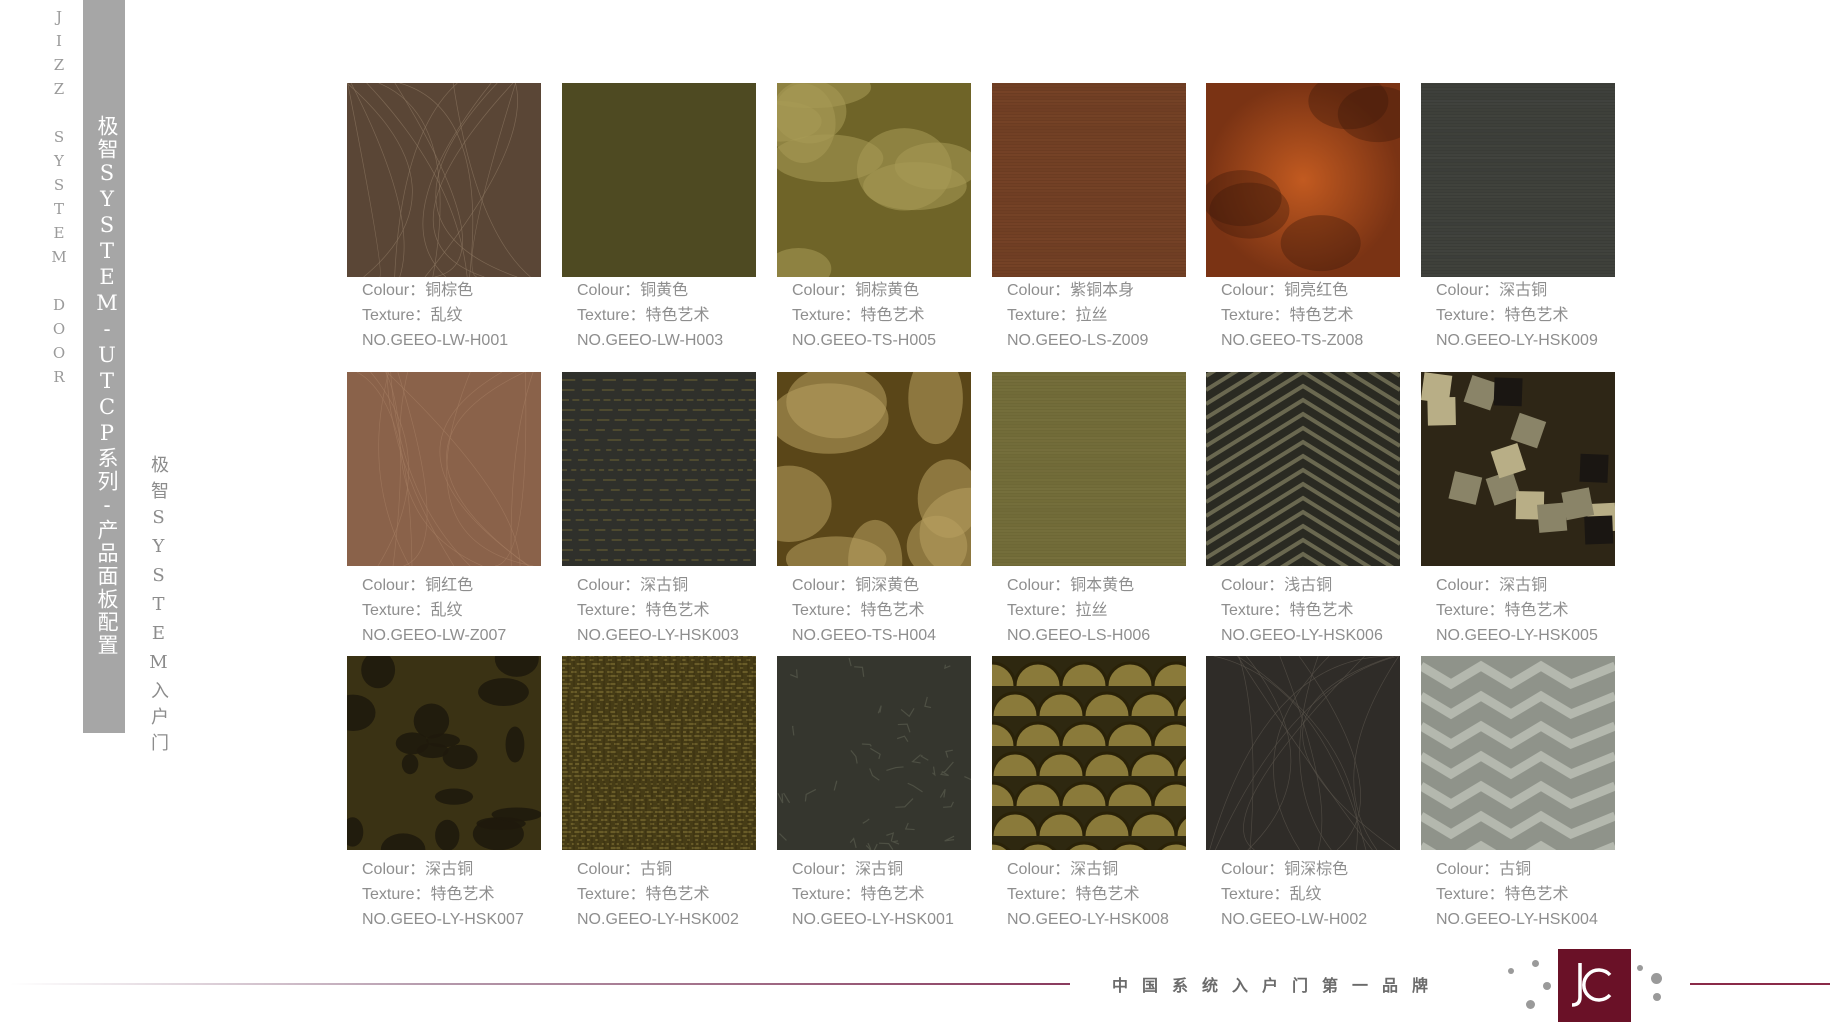 Image resolution: width=1831 pixels, height=1030 pixels. Describe the element at coordinates (1294, 919) in the screenshot. I see `swatch-code: NO.GEEO-LW-H002` at that location.